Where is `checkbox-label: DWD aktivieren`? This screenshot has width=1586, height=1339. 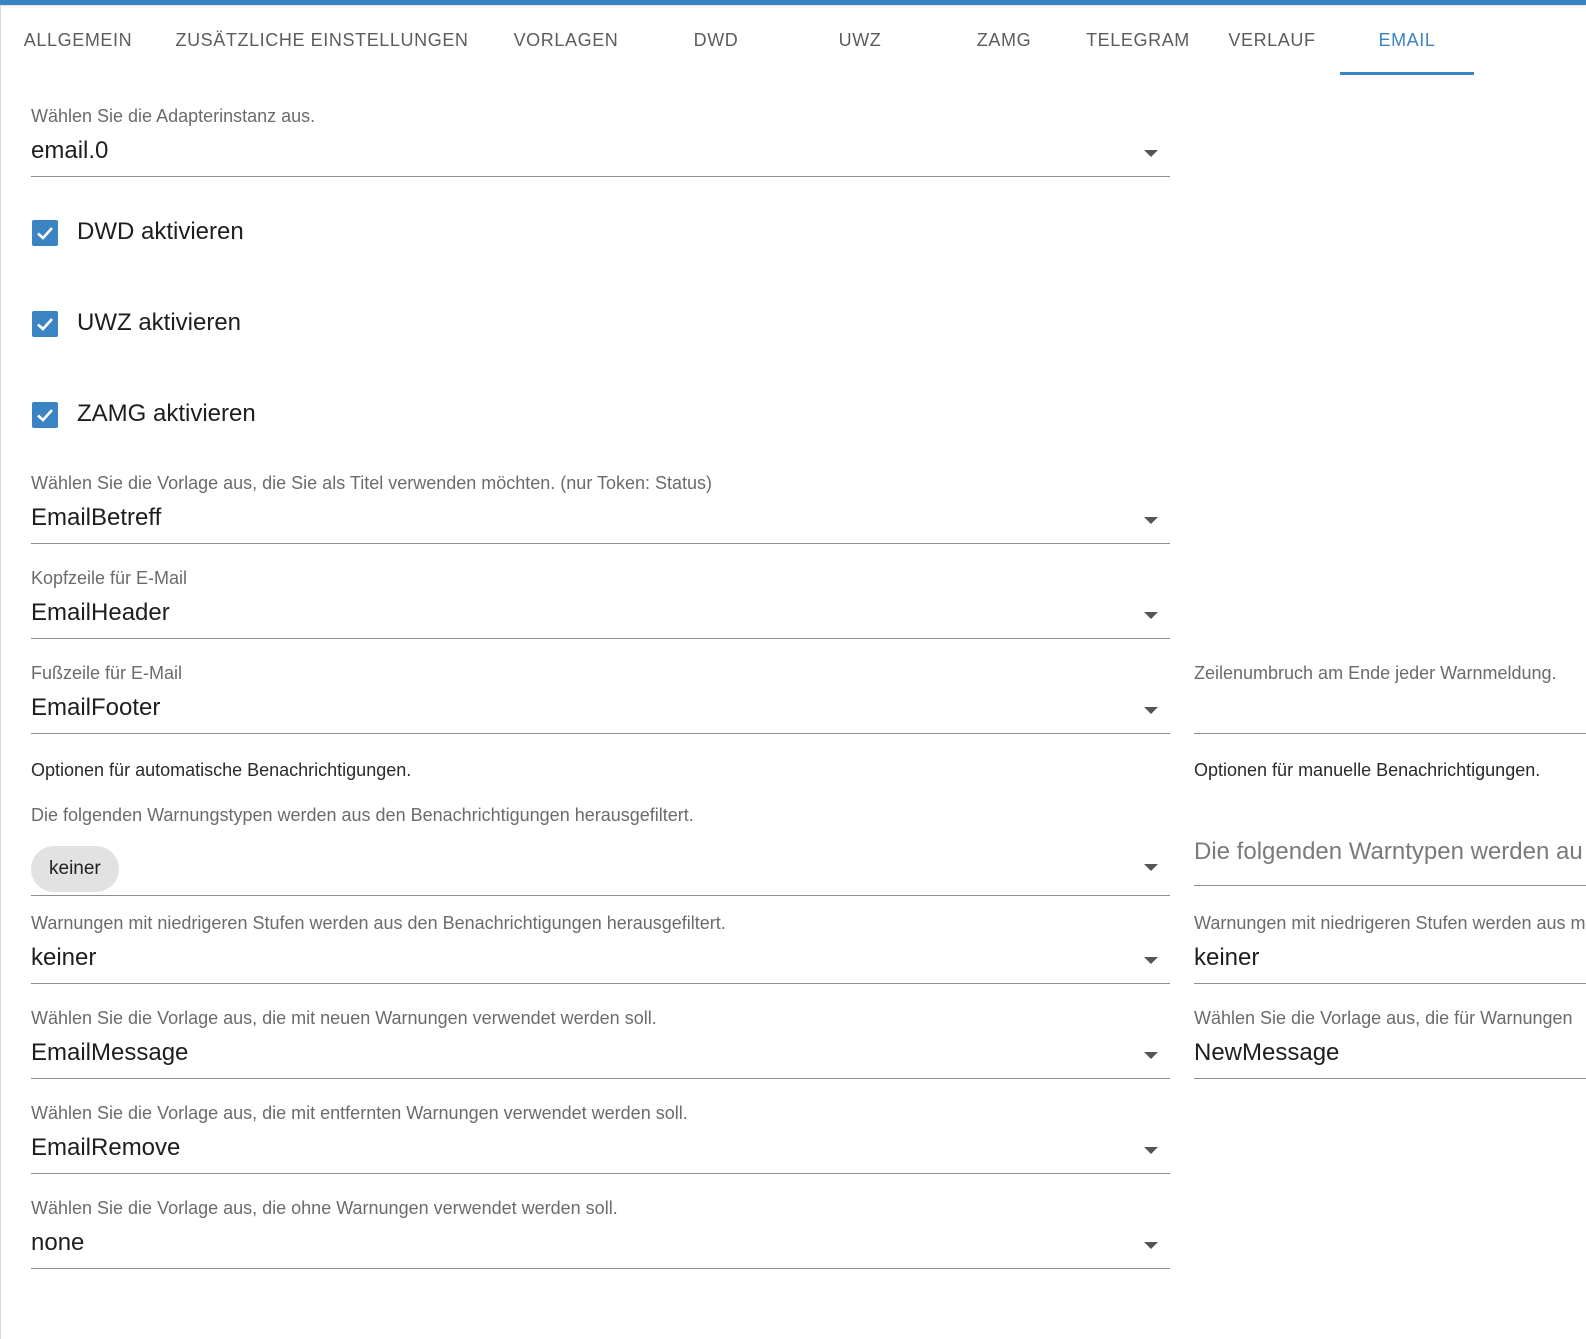
checkbox-label: DWD aktivieren is located at coordinates (160, 231).